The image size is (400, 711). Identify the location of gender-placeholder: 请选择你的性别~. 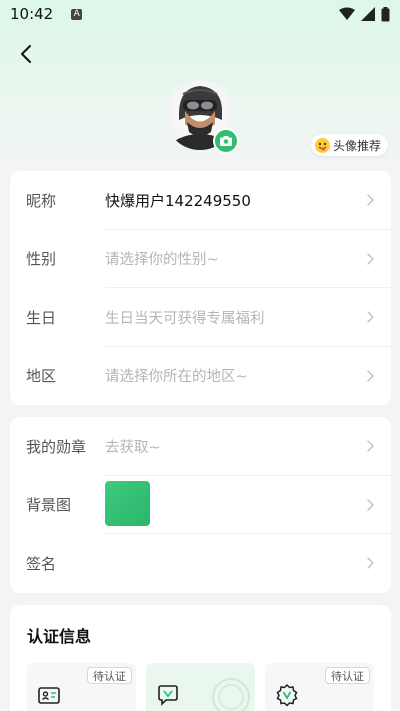
(162, 260).